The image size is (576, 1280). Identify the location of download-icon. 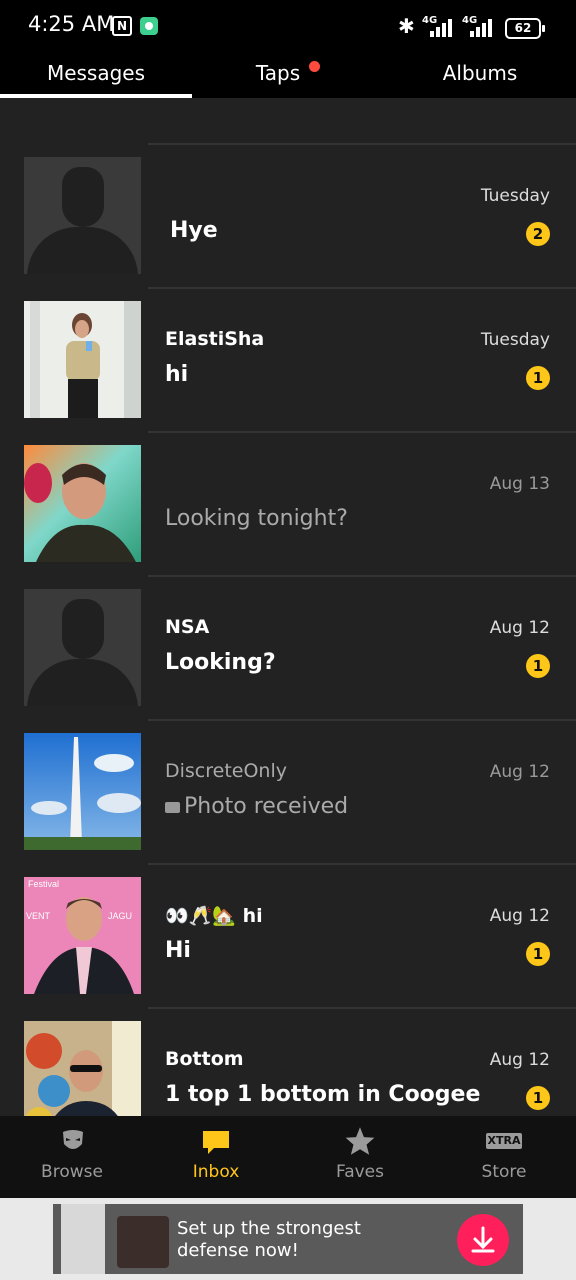
(483, 1239).